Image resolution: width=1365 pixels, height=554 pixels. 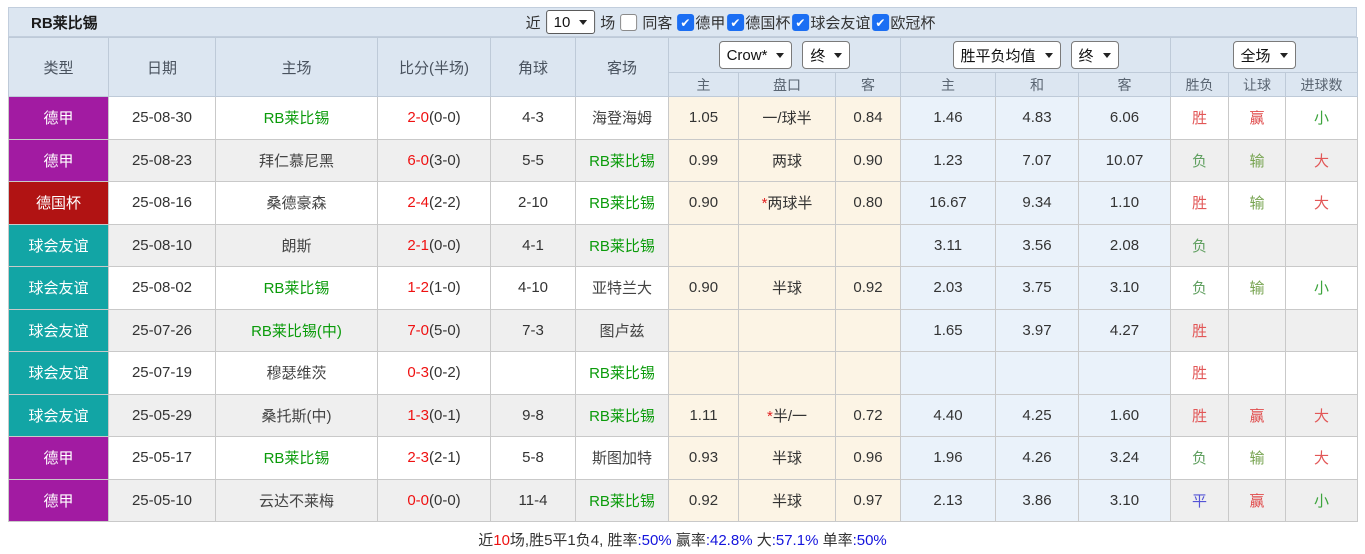 What do you see at coordinates (434, 373) in the screenshot?
I see `score-cell: 0-3(0-2)` at bounding box center [434, 373].